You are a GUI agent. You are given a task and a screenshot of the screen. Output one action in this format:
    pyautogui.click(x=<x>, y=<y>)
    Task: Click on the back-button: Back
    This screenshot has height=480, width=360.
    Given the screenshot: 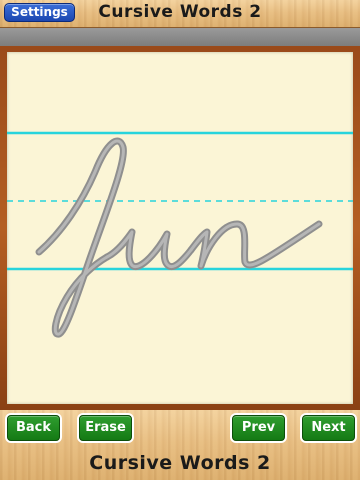 What is the action you would take?
    pyautogui.click(x=33, y=428)
    